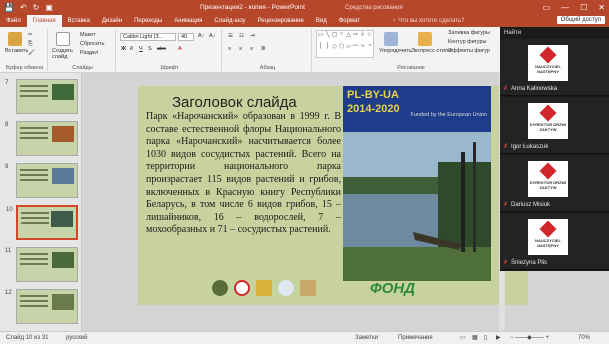 The image size is (609, 344). I want to click on close-button: ✕, so click(601, 7).